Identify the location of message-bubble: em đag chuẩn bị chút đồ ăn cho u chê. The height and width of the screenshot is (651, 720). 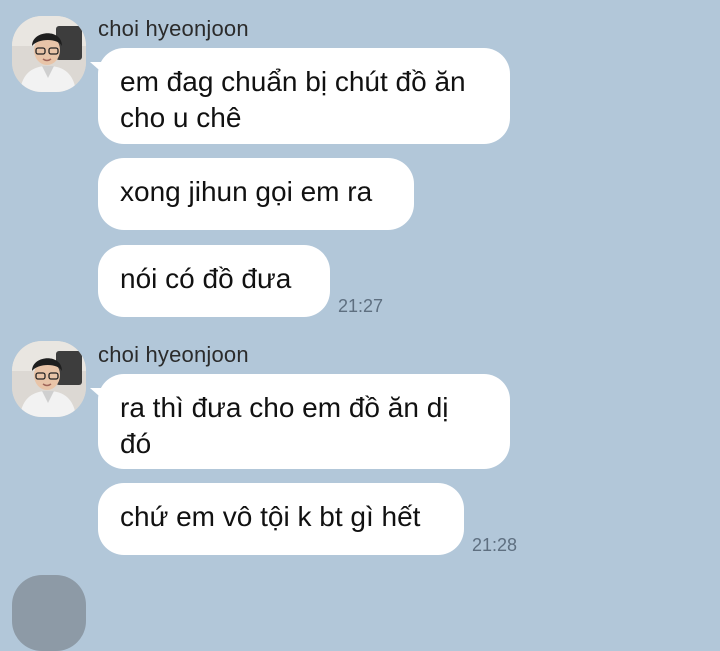
(304, 96).